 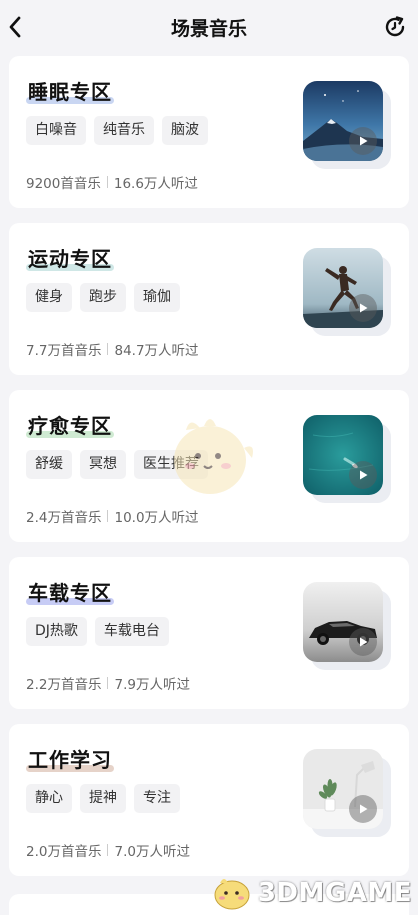 I want to click on tag: 瑜伽, so click(x=157, y=297).